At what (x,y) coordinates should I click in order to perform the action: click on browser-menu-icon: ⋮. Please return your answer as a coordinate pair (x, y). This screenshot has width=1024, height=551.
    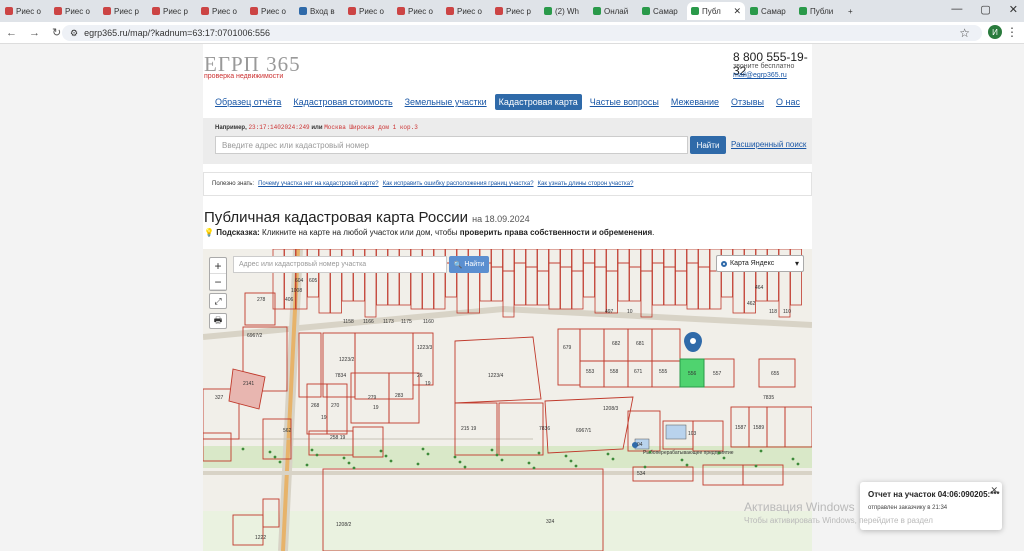
    Looking at the image, I should click on (1012, 32).